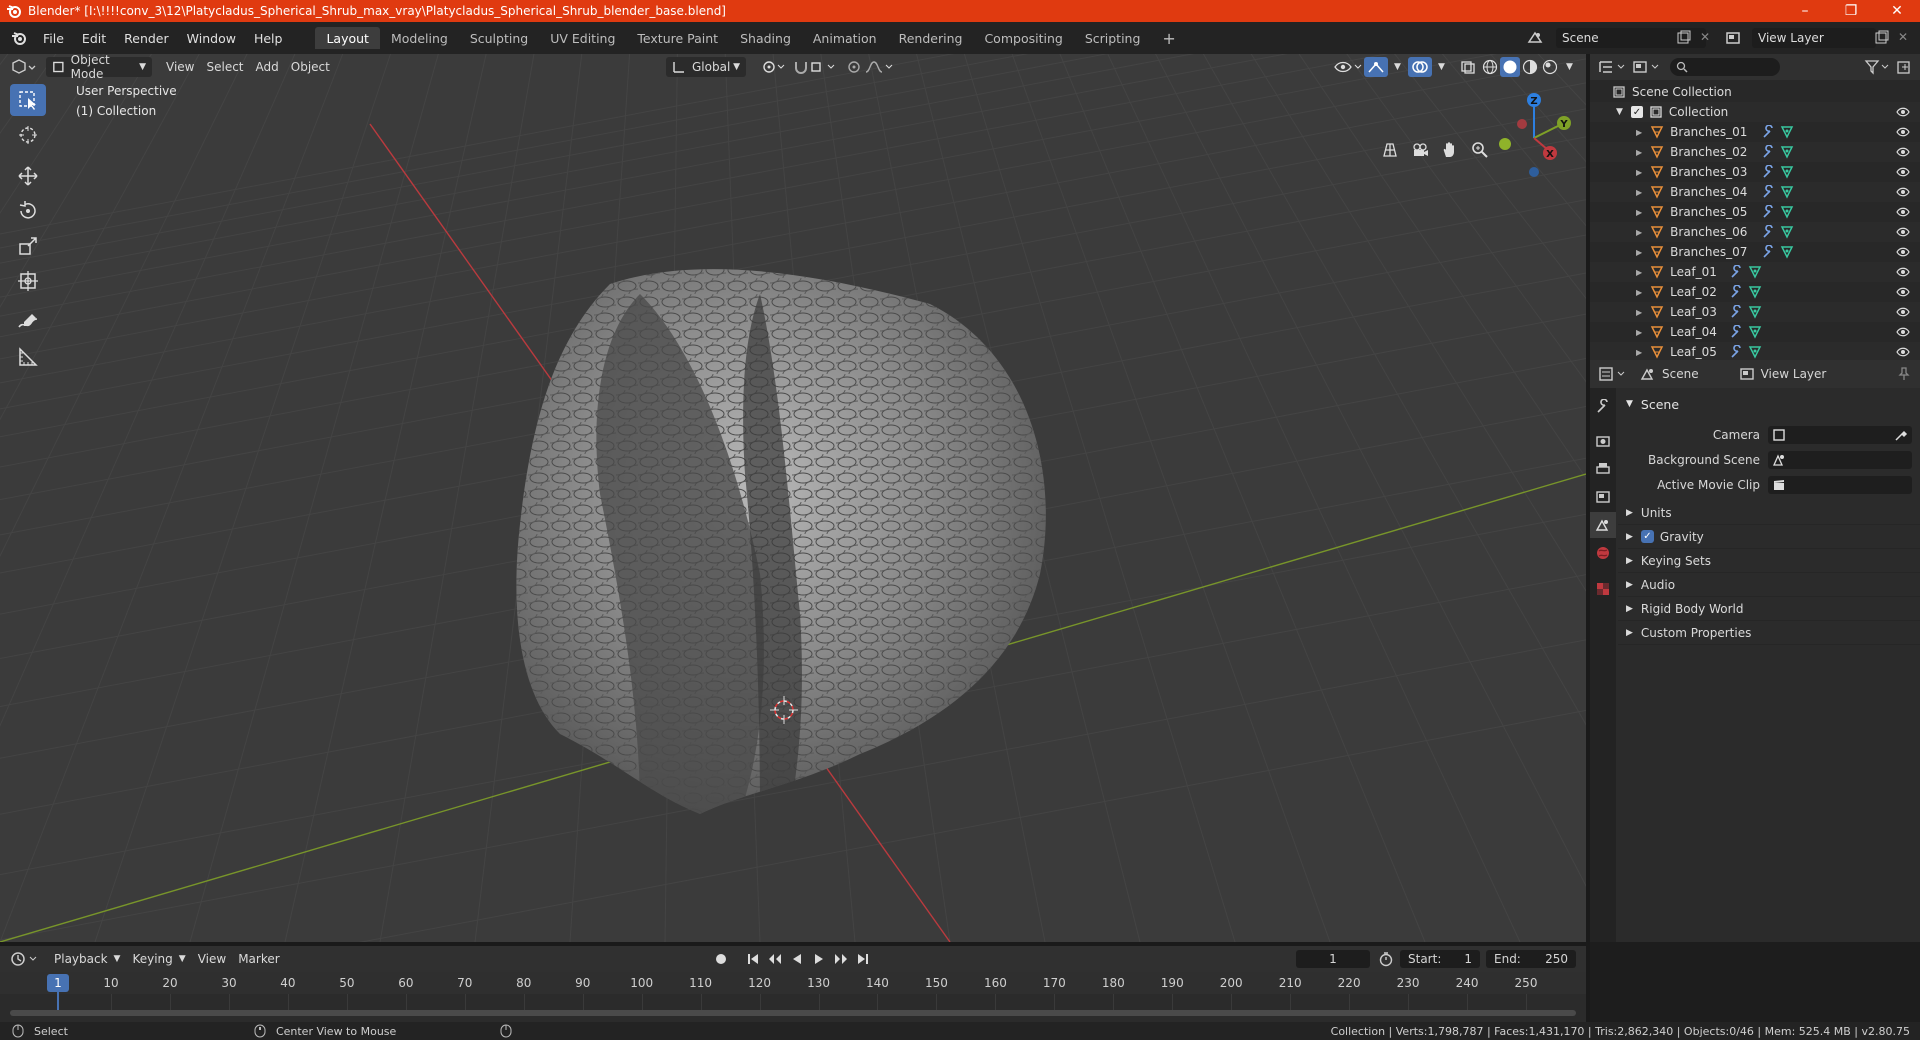 This screenshot has height=1040, width=1920. I want to click on viewport-menu-select: Select, so click(224, 67).